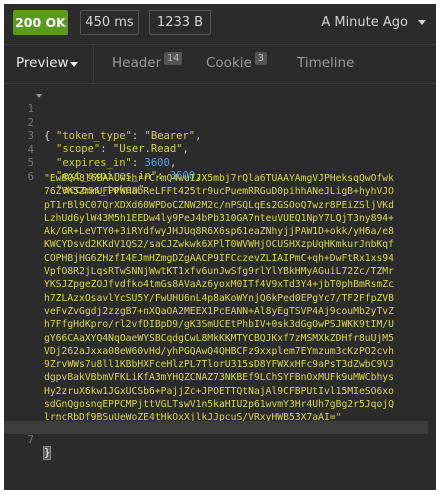  What do you see at coordinates (220, 136) in the screenshot?
I see `code-line: 3 "scope": "User.Read",` at bounding box center [220, 136].